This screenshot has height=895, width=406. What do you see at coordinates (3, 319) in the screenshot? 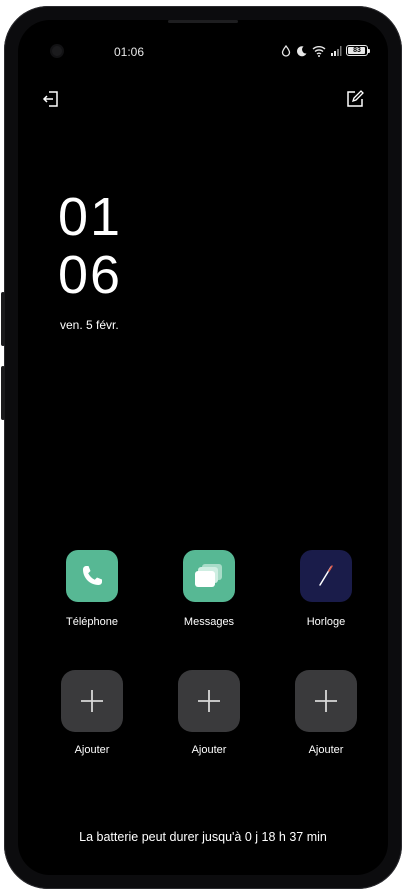
I see `volume-button` at bounding box center [3, 319].